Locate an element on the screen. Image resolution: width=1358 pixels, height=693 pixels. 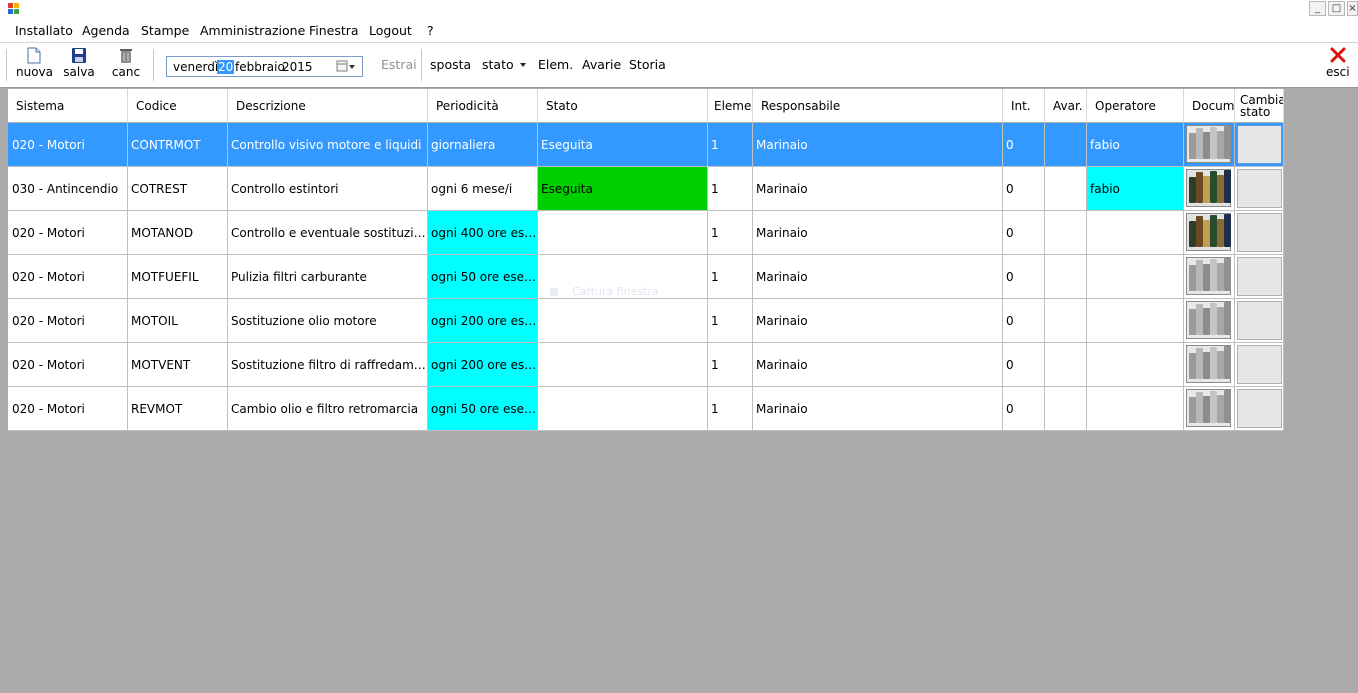
cell-codice: MOTVENT is located at coordinates (178, 365).